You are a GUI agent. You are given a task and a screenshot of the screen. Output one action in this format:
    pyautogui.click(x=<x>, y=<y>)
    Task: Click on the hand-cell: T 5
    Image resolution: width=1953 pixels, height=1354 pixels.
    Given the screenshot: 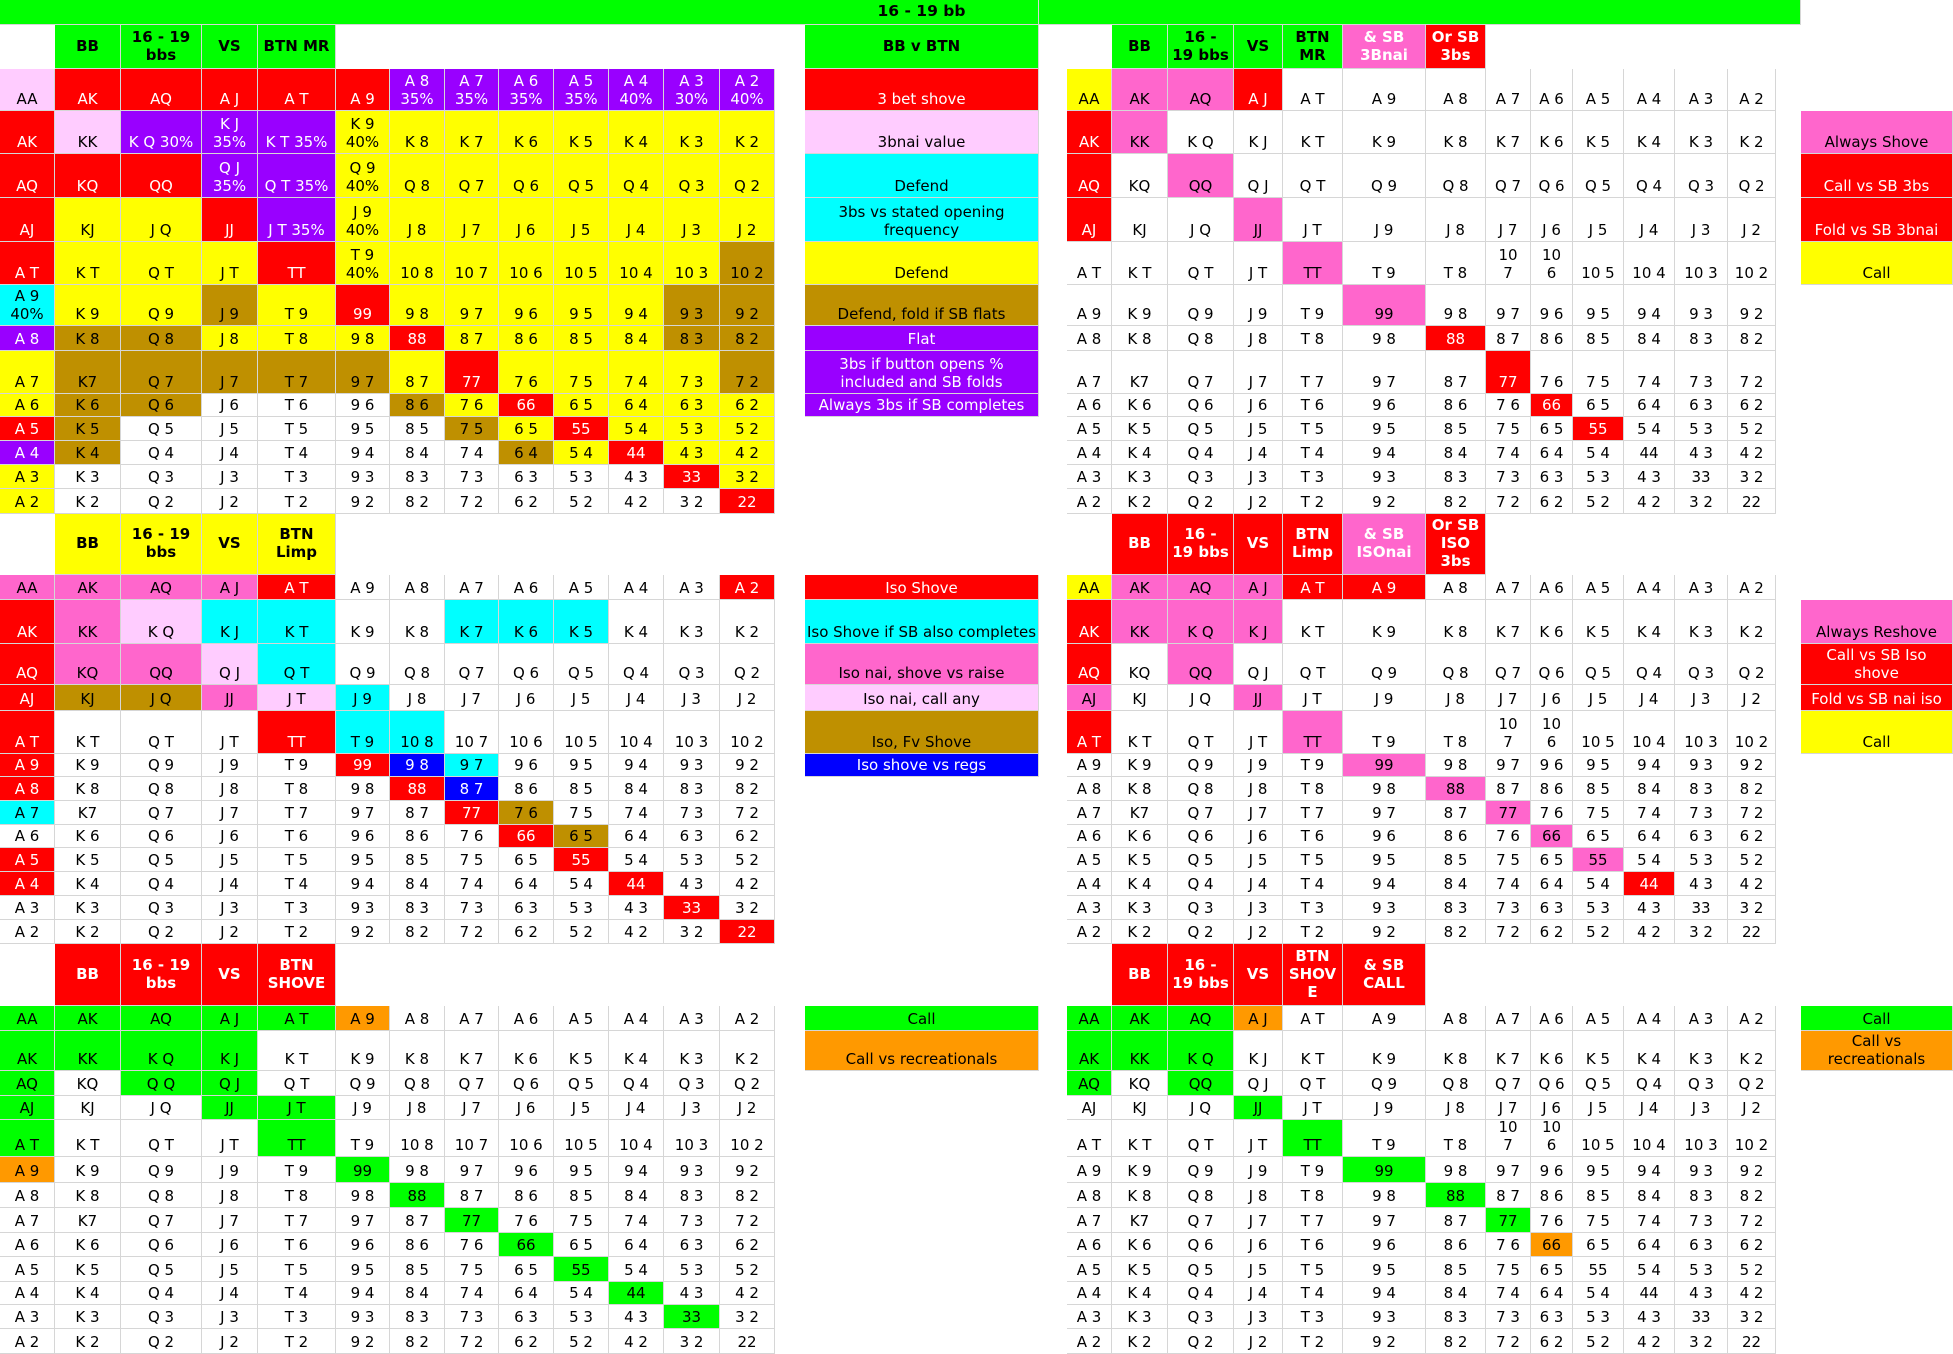 What is the action you would take?
    pyautogui.click(x=297, y=860)
    